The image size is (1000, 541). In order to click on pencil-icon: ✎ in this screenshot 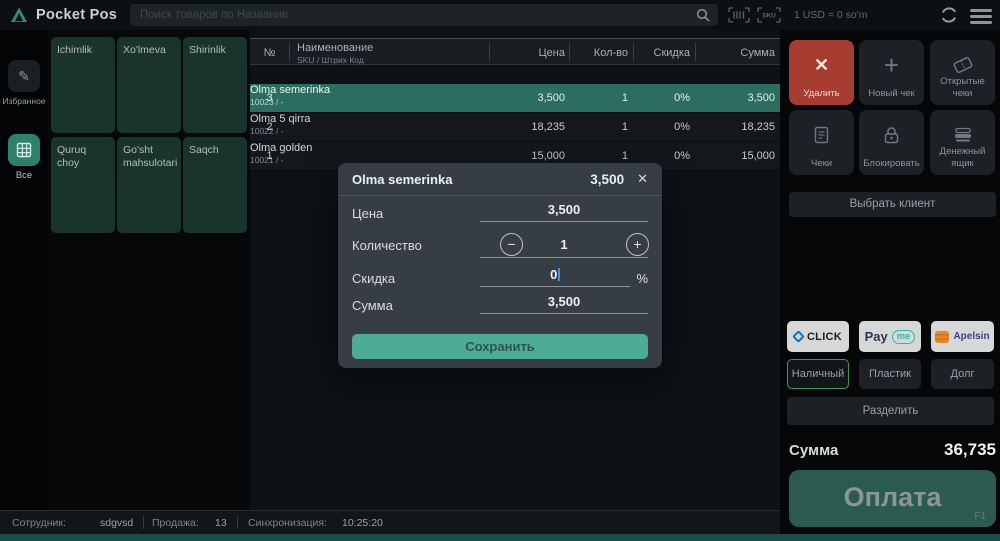, I will do `click(24, 75)`.